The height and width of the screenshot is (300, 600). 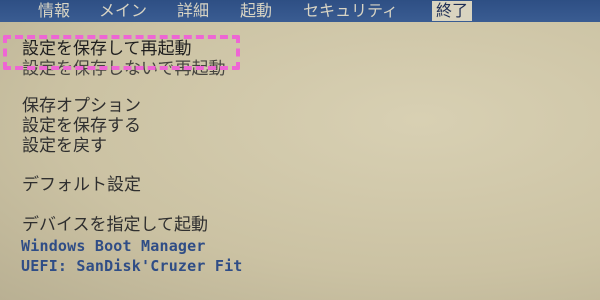 I want to click on tab-bar: 情報 メイン 詳細 起動 セキュリティ 終了, so click(x=300, y=11).